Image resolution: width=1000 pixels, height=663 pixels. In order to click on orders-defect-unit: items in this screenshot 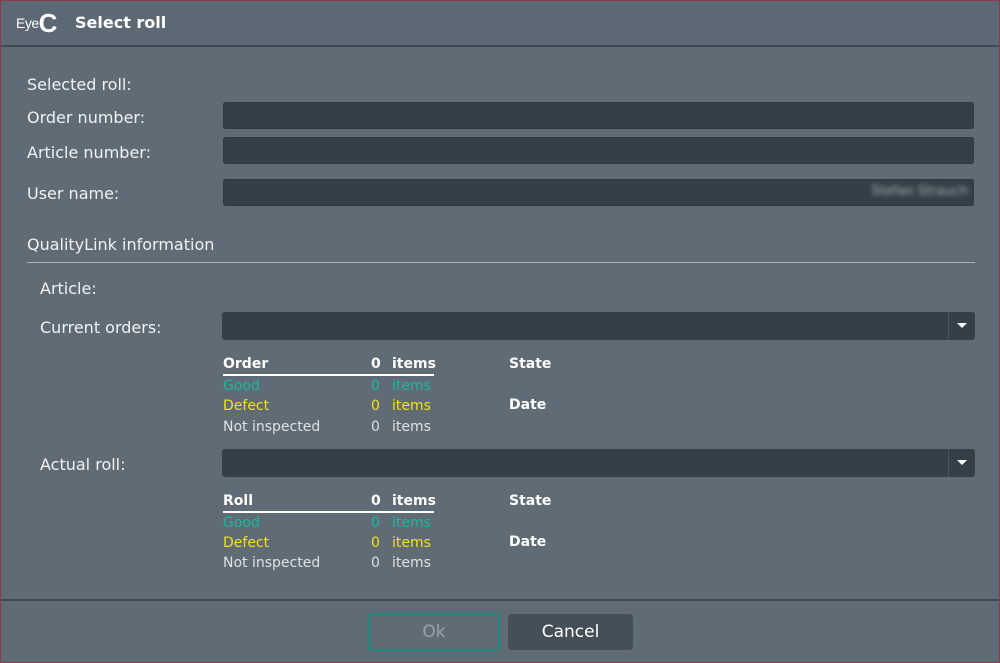, I will do `click(411, 406)`.